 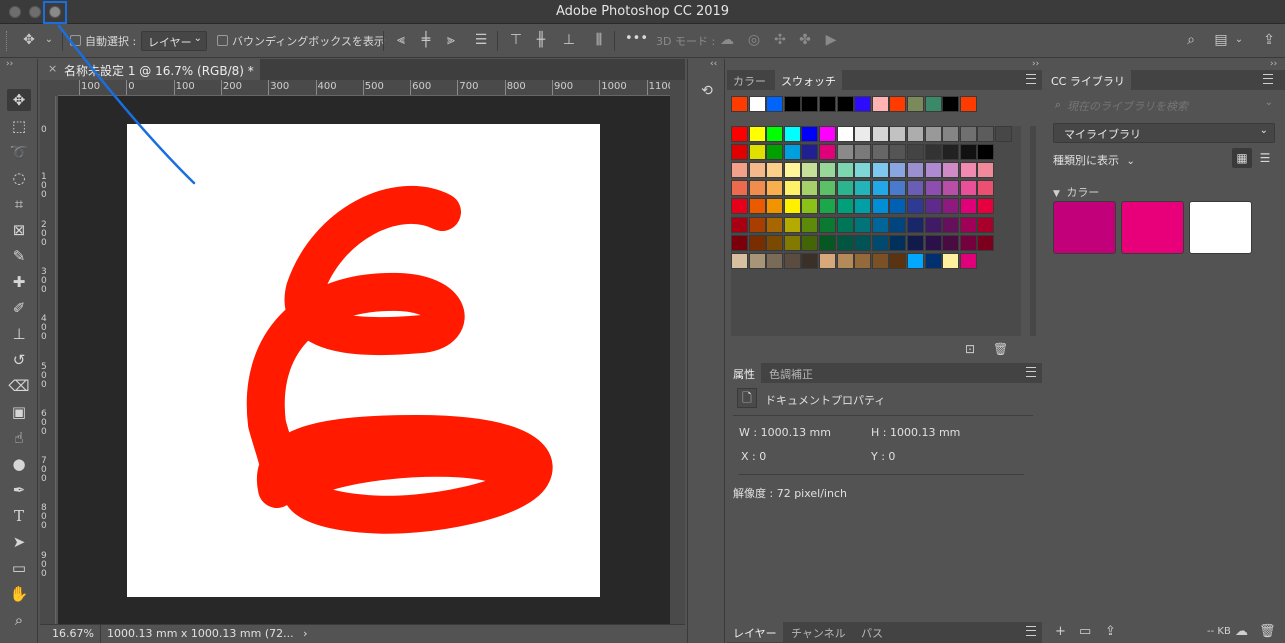 I want to click on resolution-value: 解像度 : 72 pixel/inch, so click(x=790, y=493).